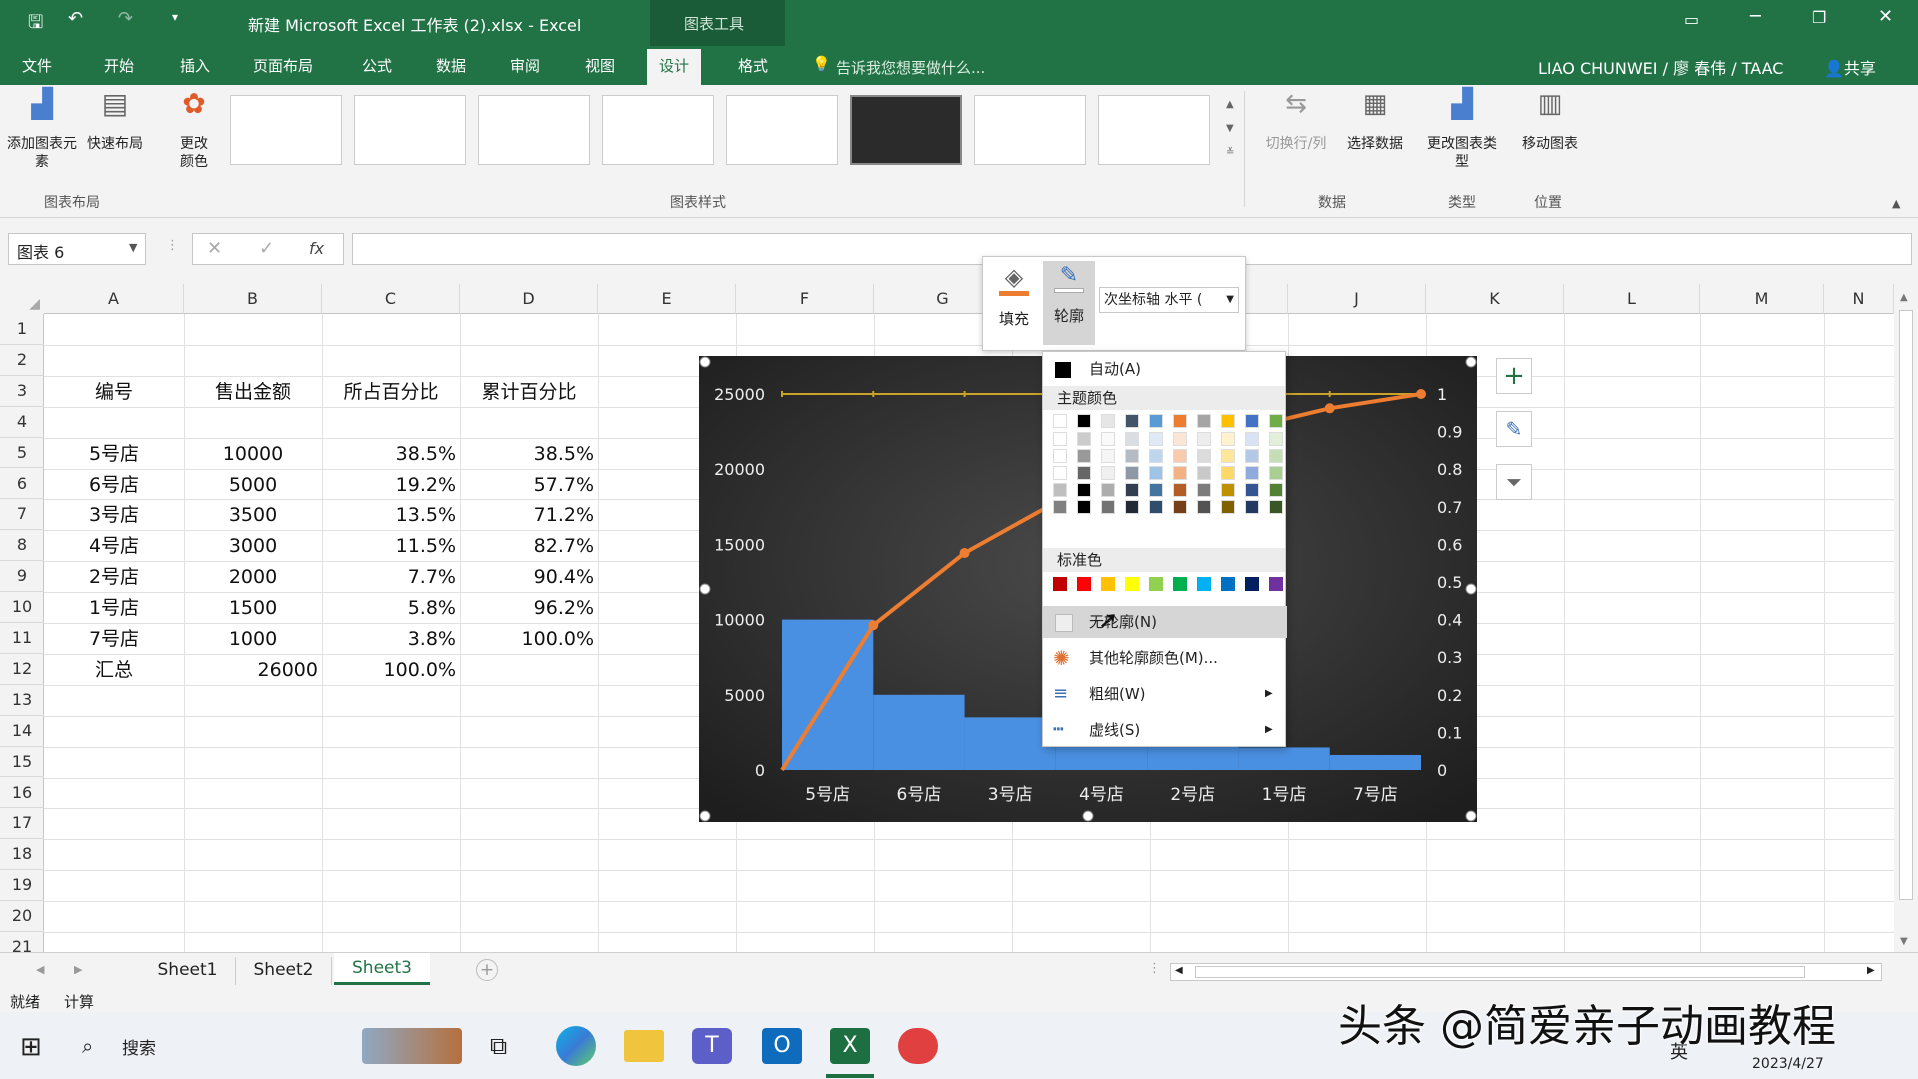  What do you see at coordinates (22, 669) in the screenshot?
I see `row-header-12: 12` at bounding box center [22, 669].